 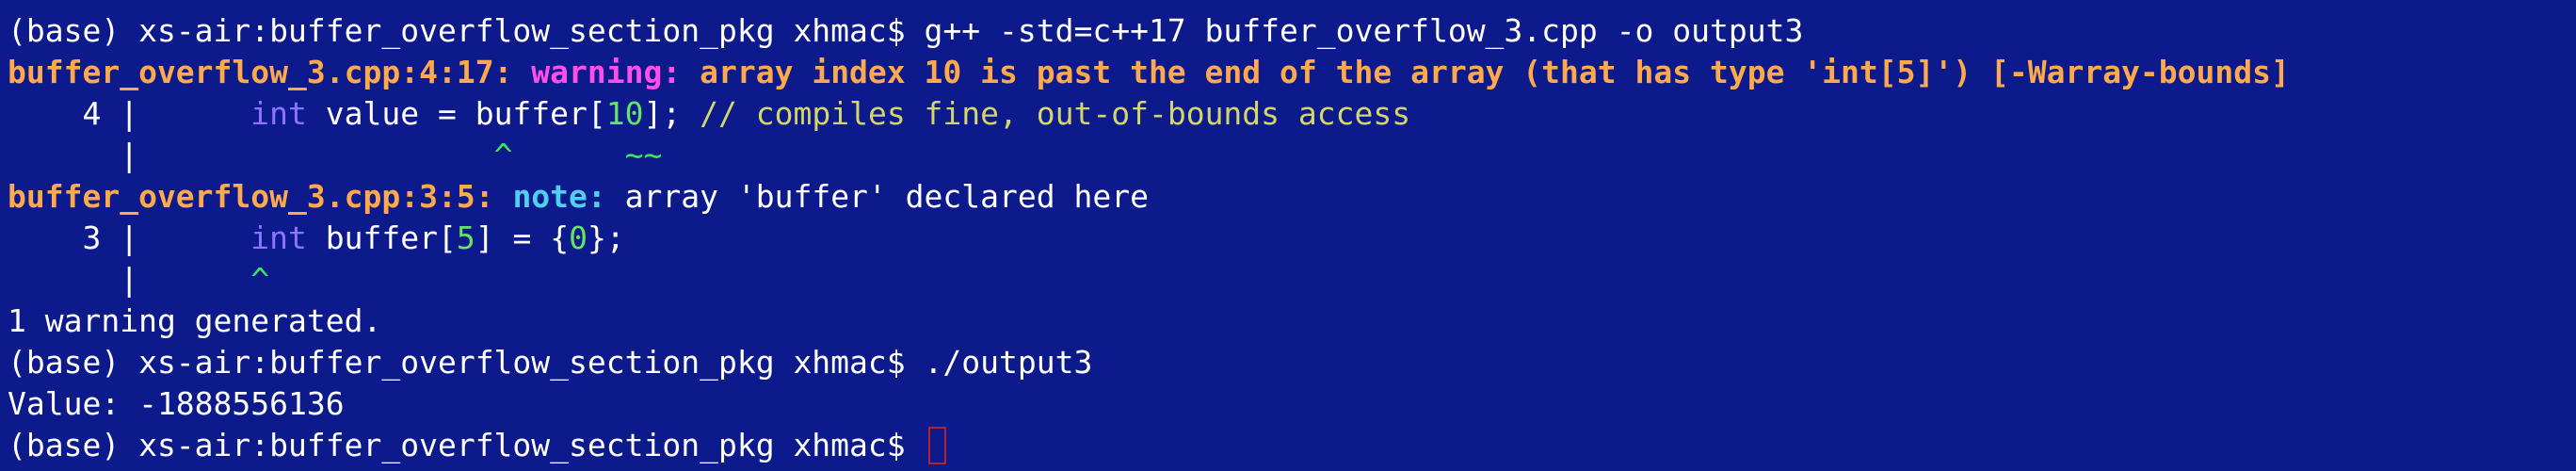 I want to click on source-code: buffer[, so click(x=381, y=237).